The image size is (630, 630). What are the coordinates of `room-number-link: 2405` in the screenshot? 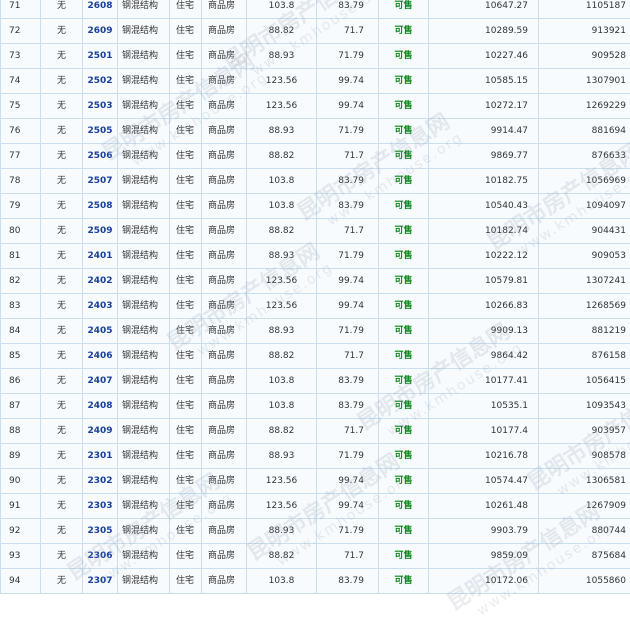 It's located at (99, 331).